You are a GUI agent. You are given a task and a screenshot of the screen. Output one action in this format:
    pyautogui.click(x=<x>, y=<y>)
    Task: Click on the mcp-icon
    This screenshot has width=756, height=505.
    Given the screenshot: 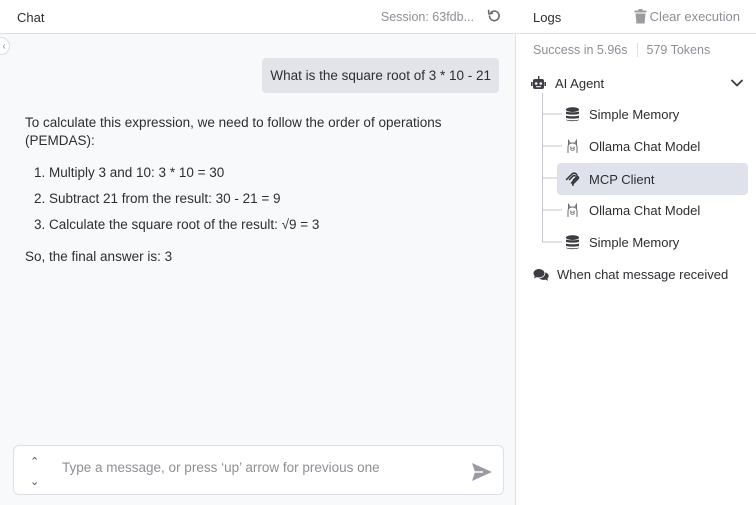 What is the action you would take?
    pyautogui.click(x=572, y=178)
    